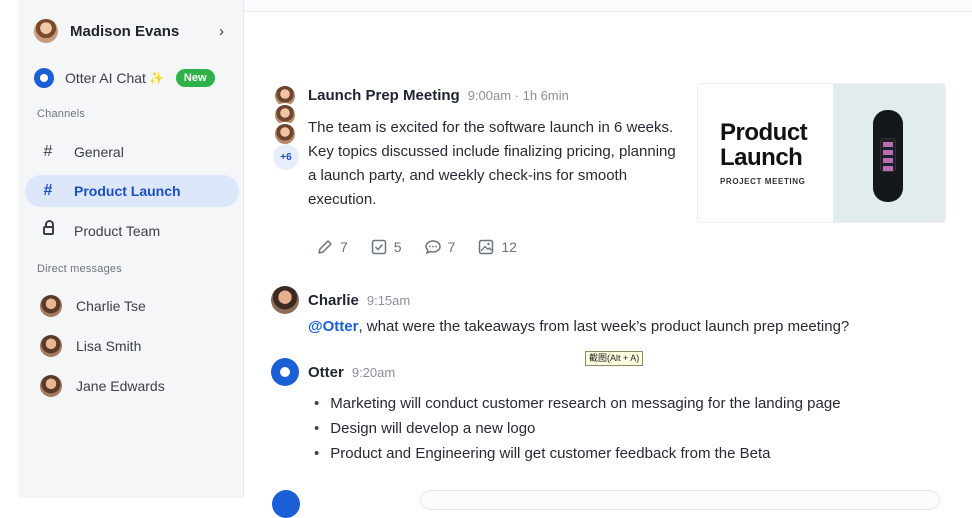  Describe the element at coordinates (416, 247) in the screenshot. I see `meeting-stats: 7 5 7 12` at that location.